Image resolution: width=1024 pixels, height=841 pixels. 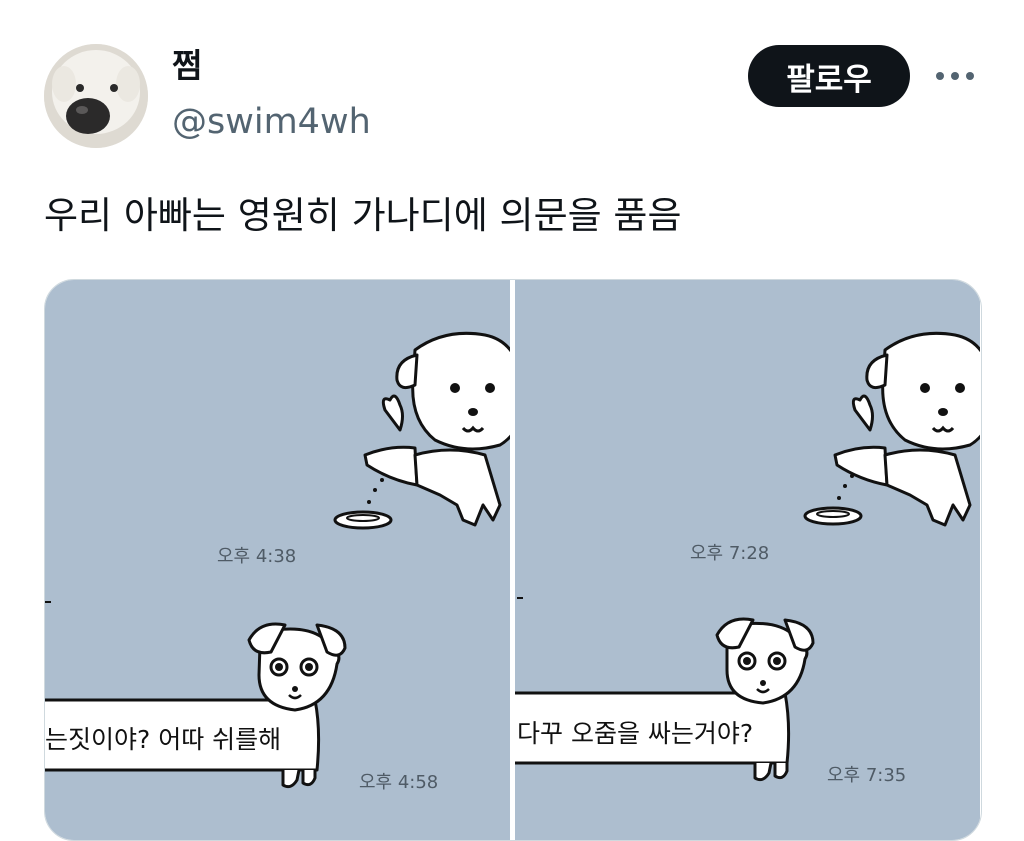 I want to click on tweet-text: 우리 아빠는 영원히 가나디에 의문을 품음, so click(x=363, y=215).